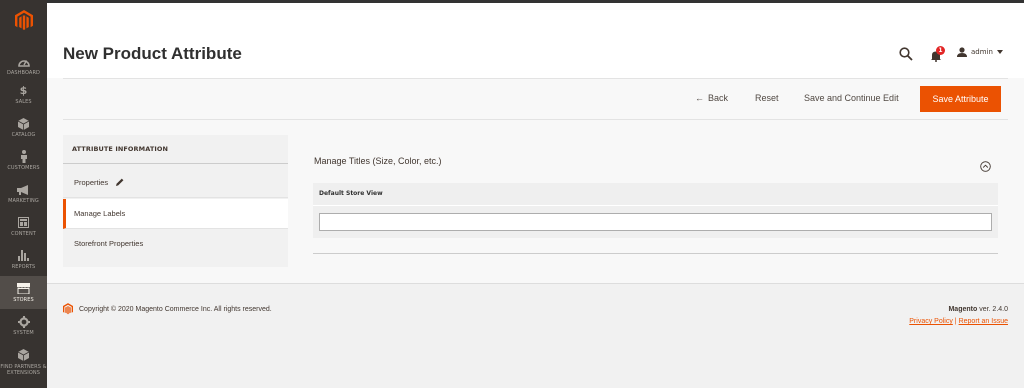 The image size is (1024, 388). I want to click on labels-table: Default Store View, so click(655, 210).